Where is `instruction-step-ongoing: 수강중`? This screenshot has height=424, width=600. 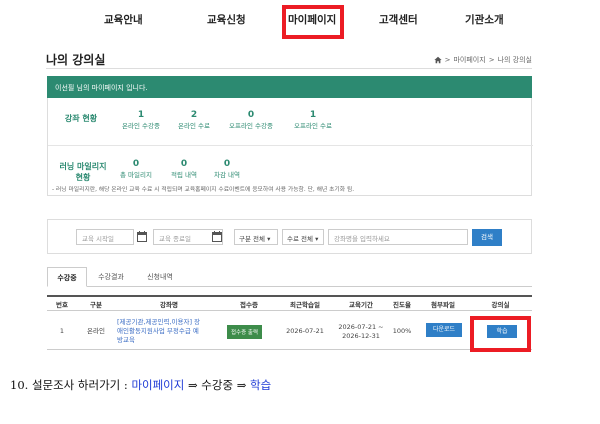 instruction-step-ongoing: 수강중 is located at coordinates (217, 385).